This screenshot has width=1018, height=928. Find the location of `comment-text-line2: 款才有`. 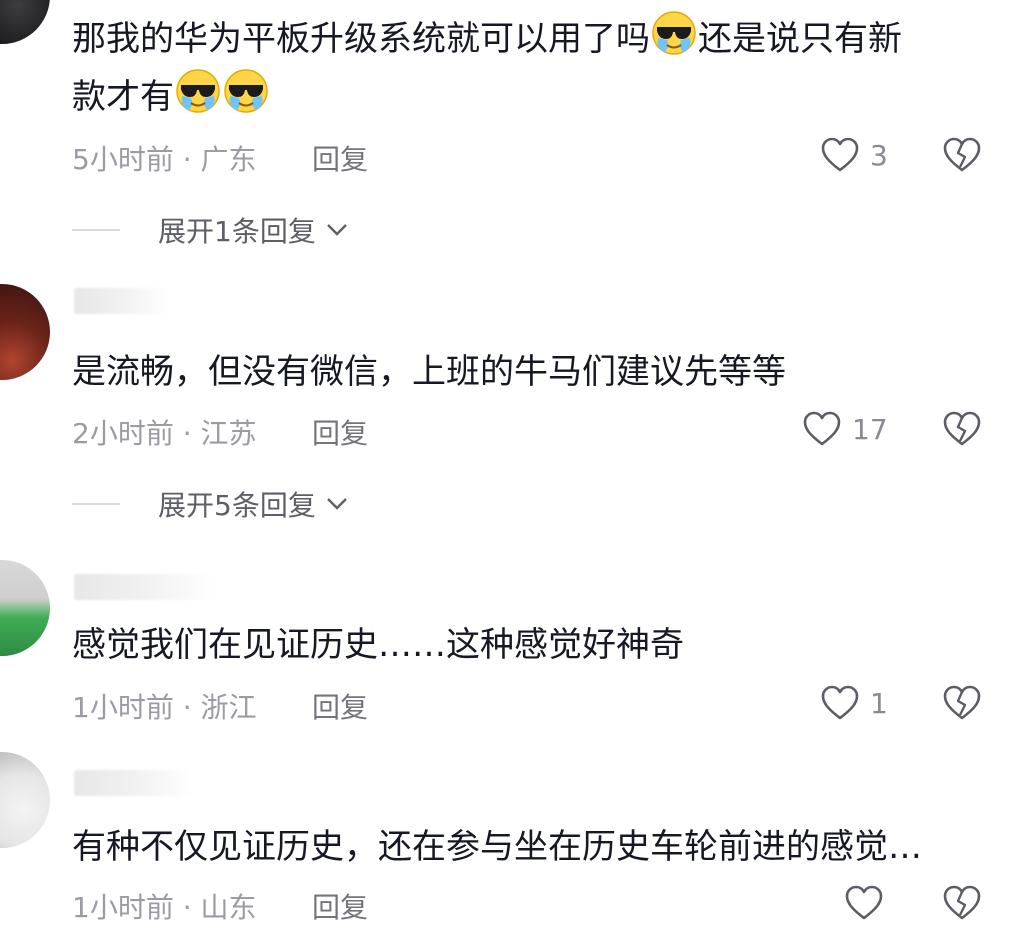

comment-text-line2: 款才有 is located at coordinates (171, 97).